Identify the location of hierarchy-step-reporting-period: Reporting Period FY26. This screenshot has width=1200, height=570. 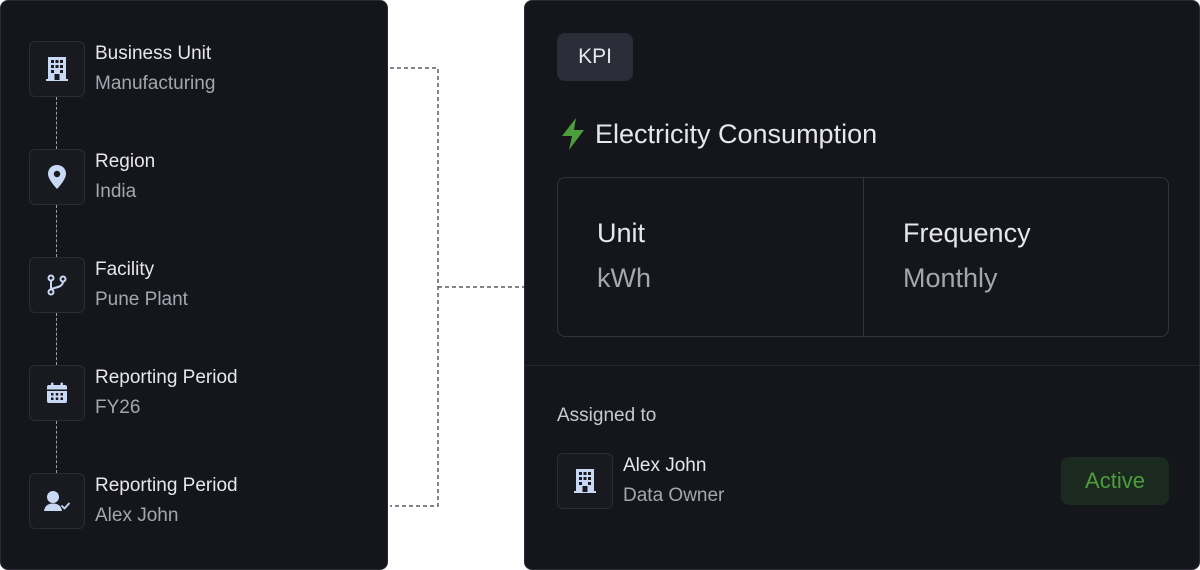
(194, 393).